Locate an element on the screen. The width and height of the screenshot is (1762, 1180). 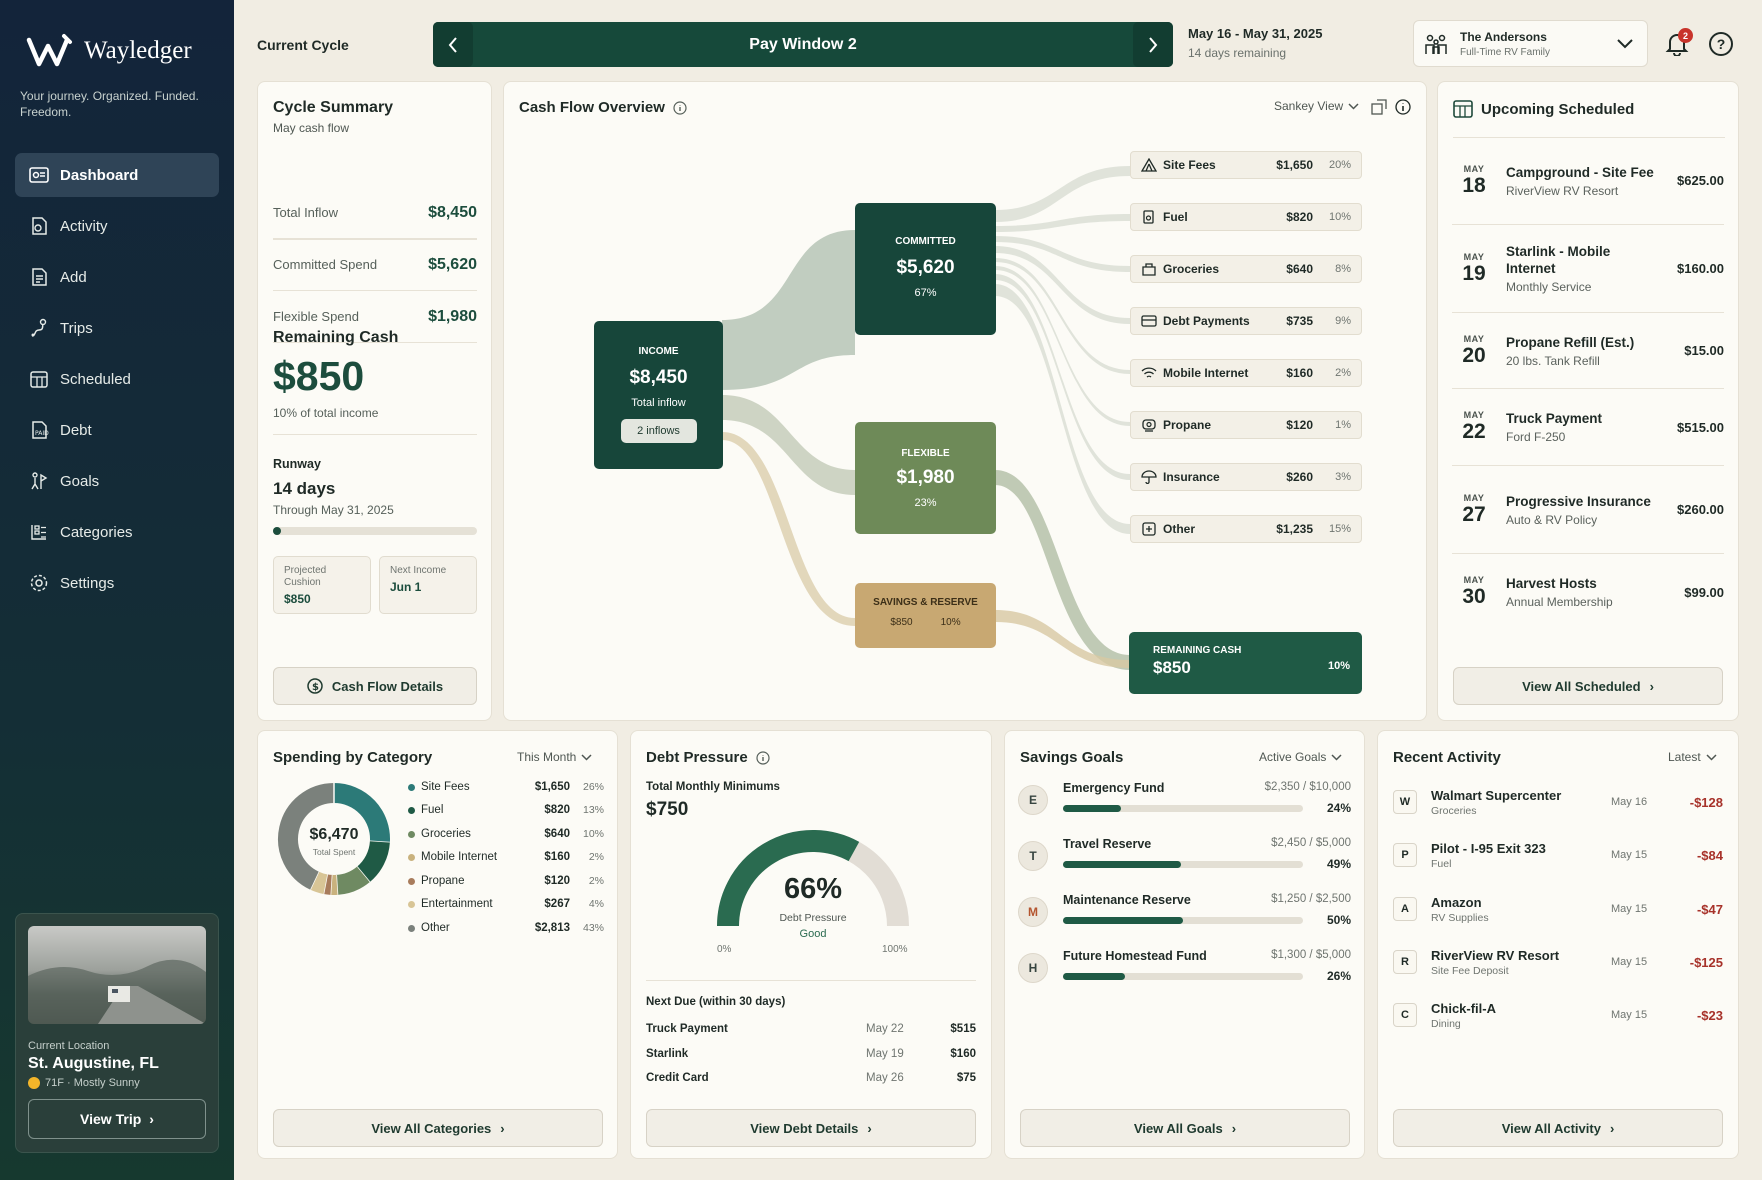
legend-dot is located at coordinates (411, 857).